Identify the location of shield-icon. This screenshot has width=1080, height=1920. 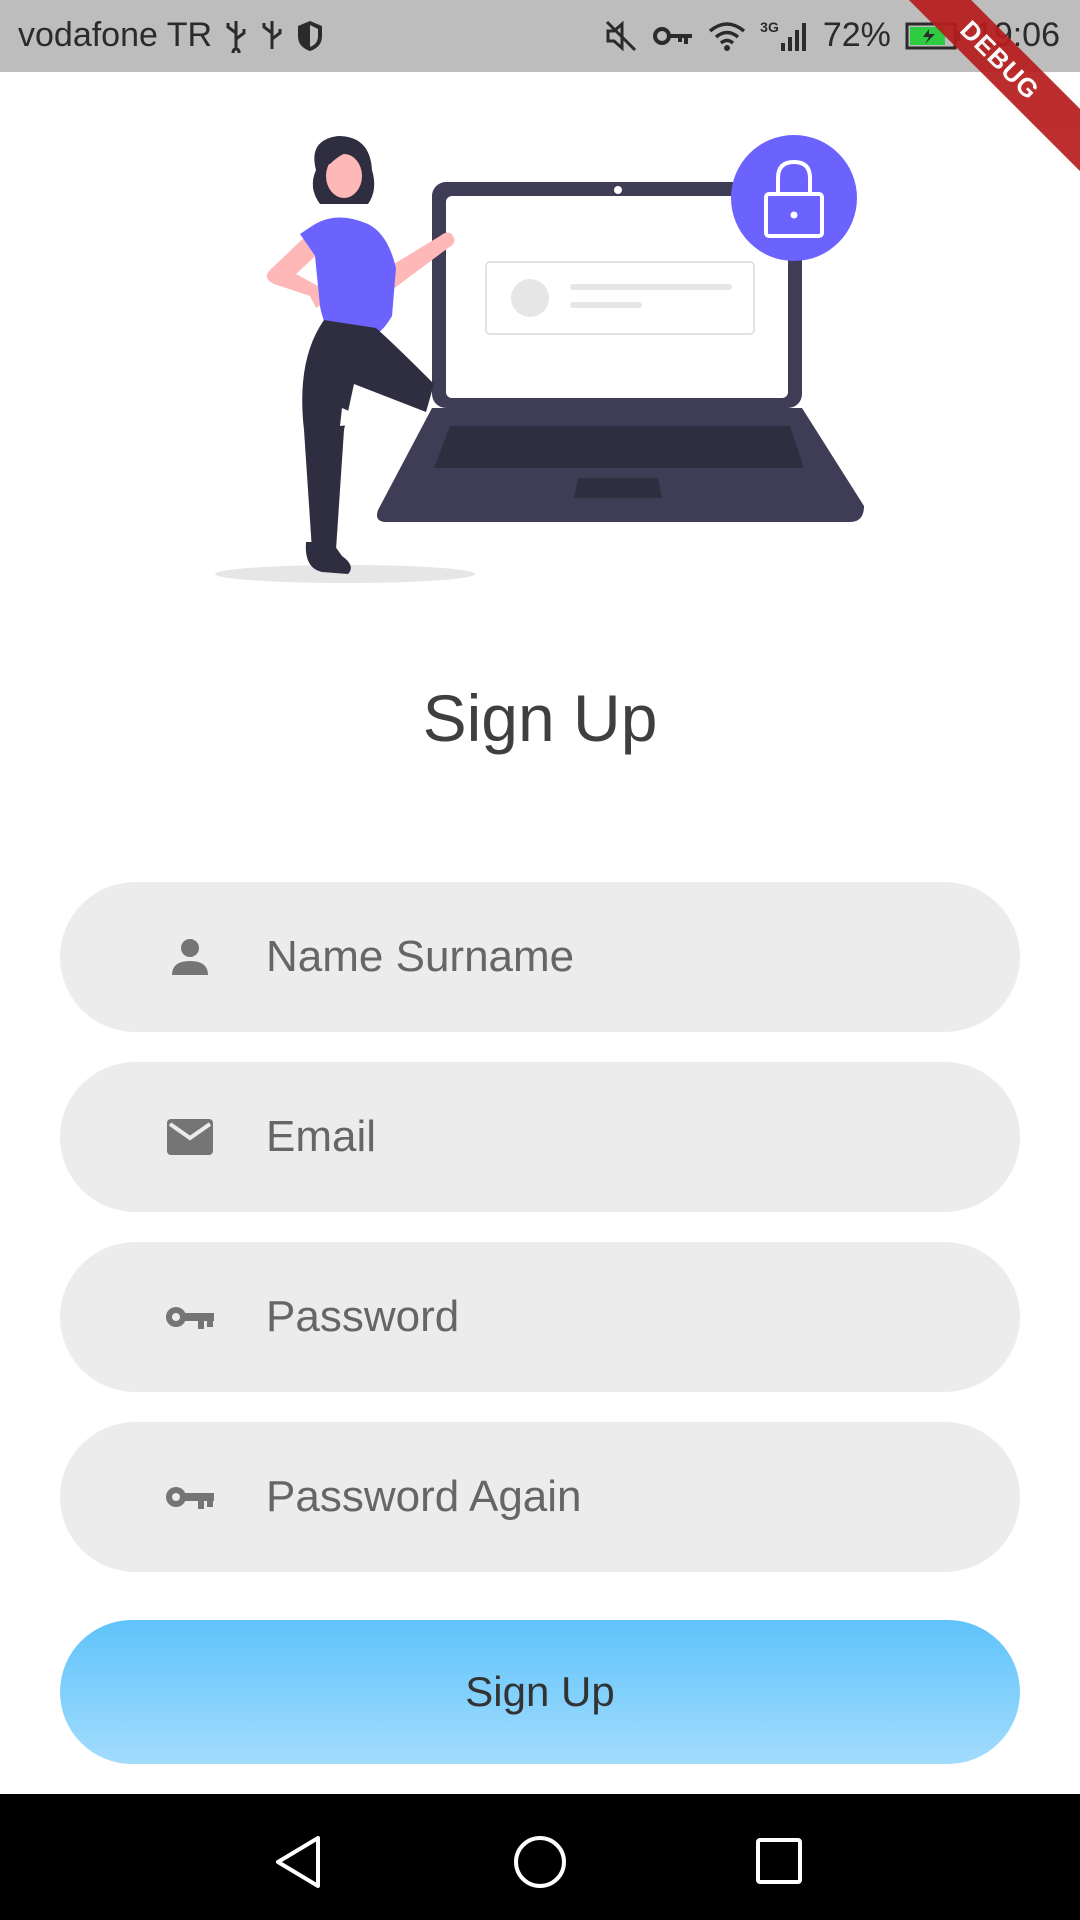
(310, 36).